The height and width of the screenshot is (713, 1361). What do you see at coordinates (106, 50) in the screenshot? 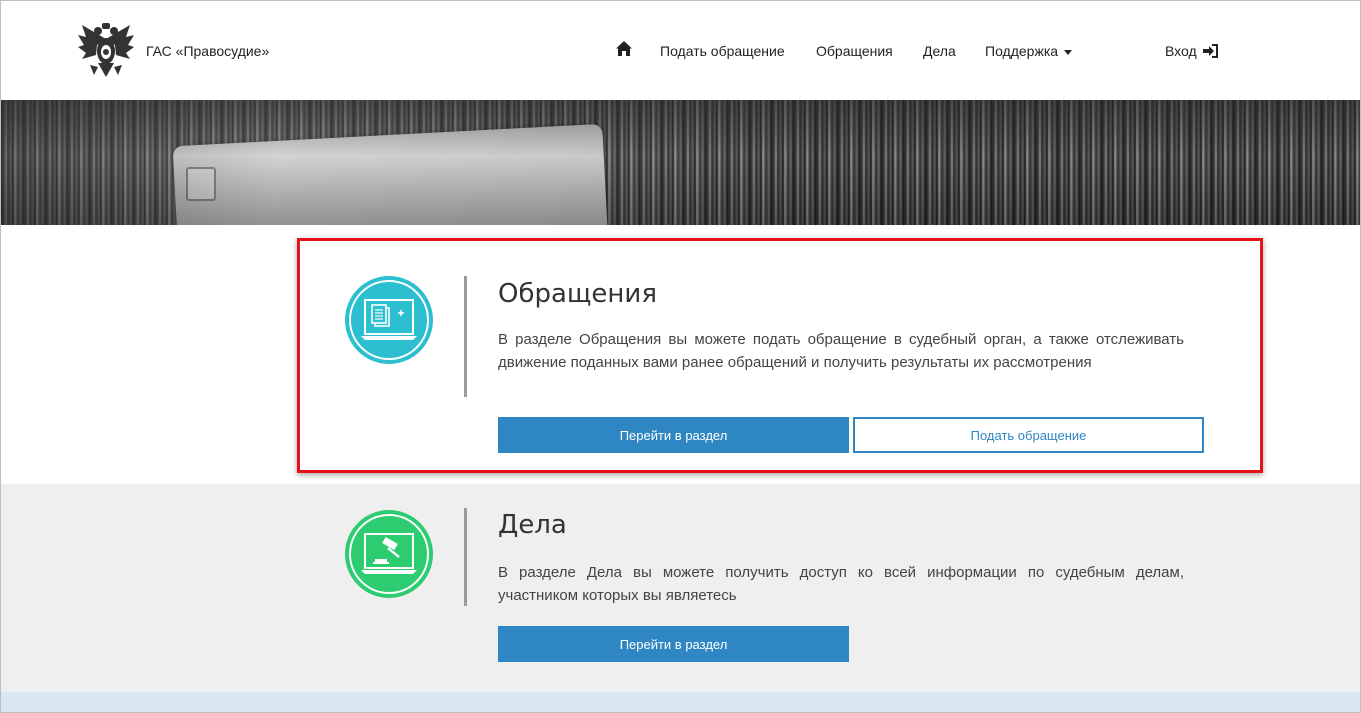
I see `coat-of-arms-logo` at bounding box center [106, 50].